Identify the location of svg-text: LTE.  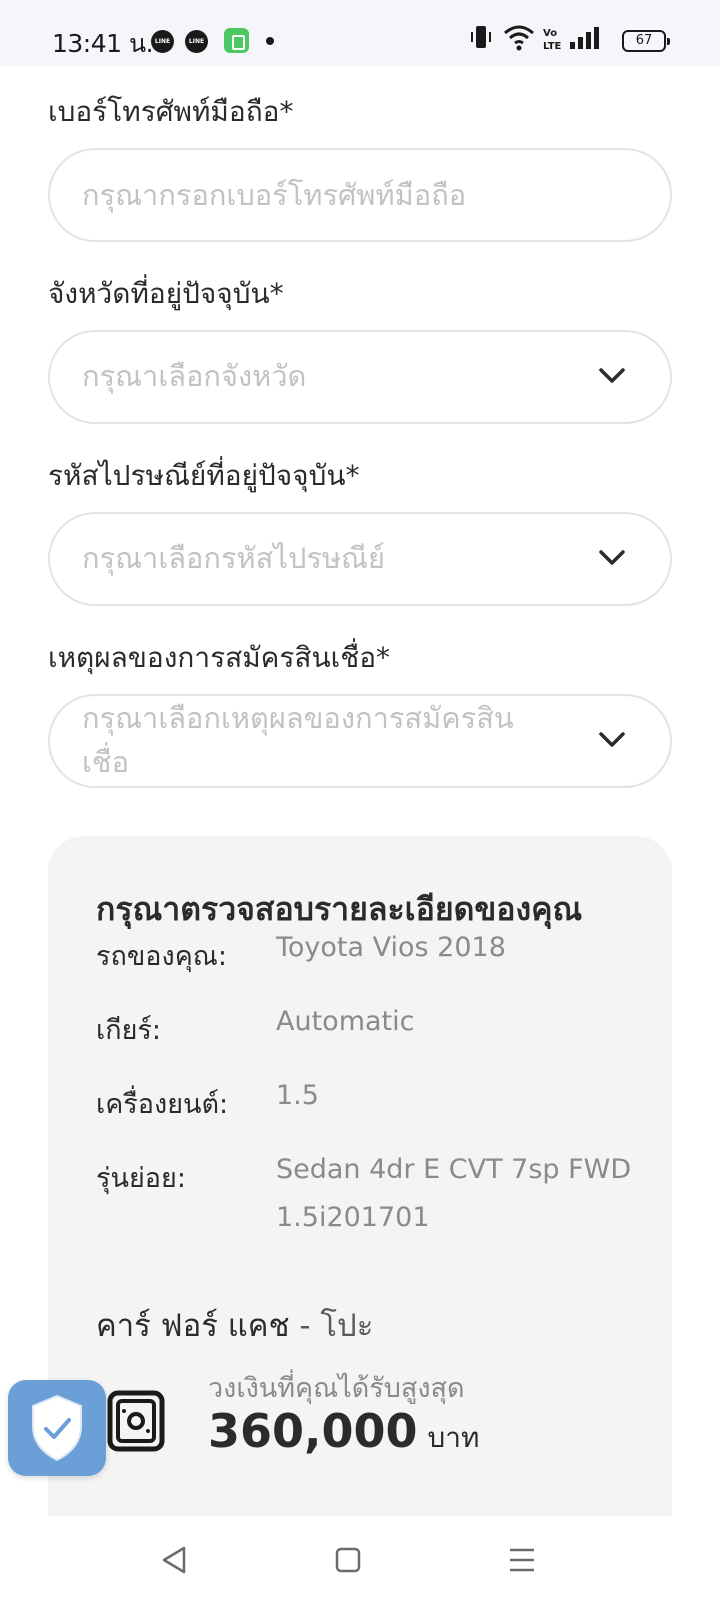
(552, 46).